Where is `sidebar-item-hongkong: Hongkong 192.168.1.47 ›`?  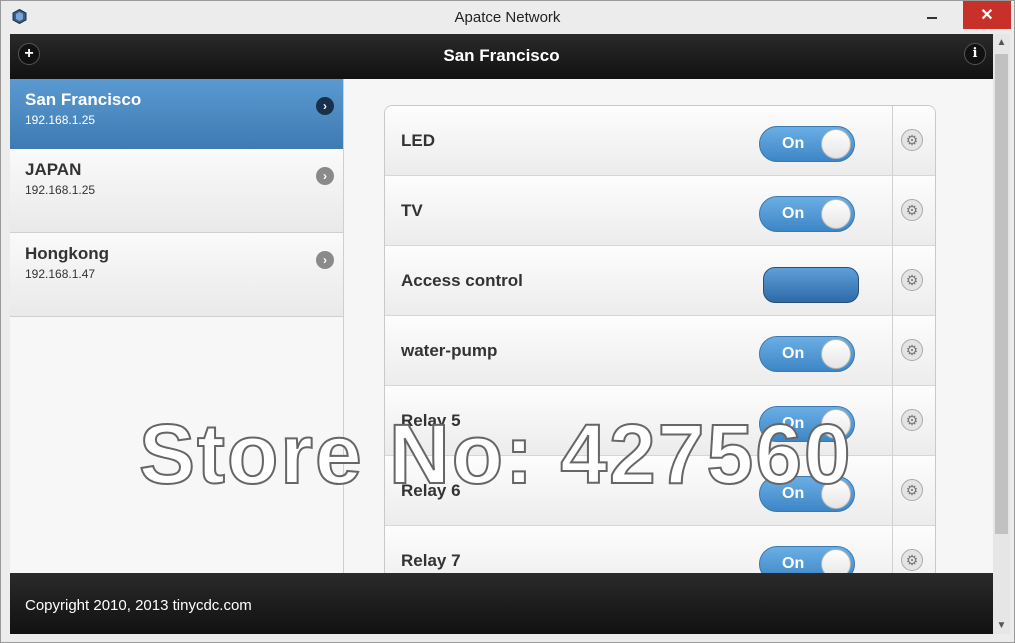 sidebar-item-hongkong: Hongkong 192.168.1.47 › is located at coordinates (176, 275).